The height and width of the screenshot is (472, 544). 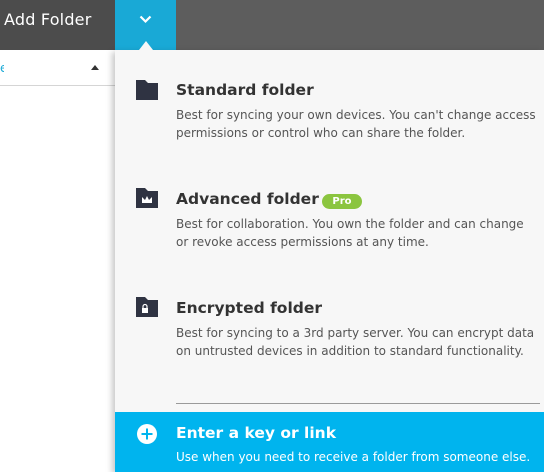 I want to click on add-folder-button: Add Folder, so click(x=57, y=25).